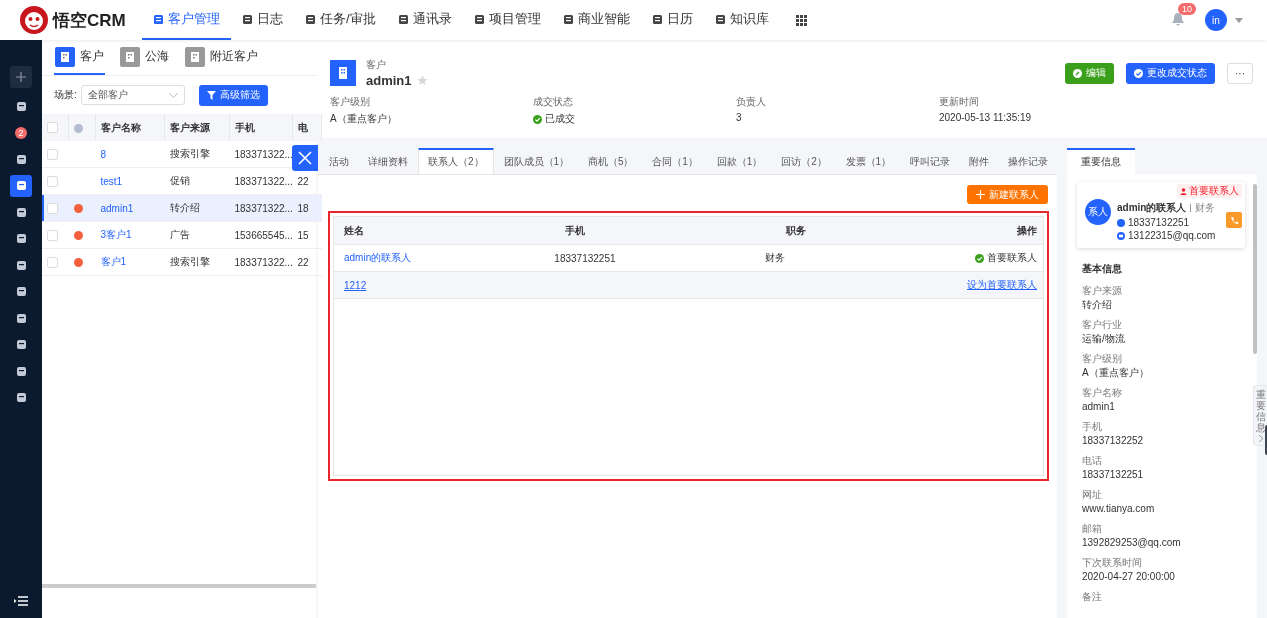  I want to click on detail-tab: 回访（2）, so click(804, 161).